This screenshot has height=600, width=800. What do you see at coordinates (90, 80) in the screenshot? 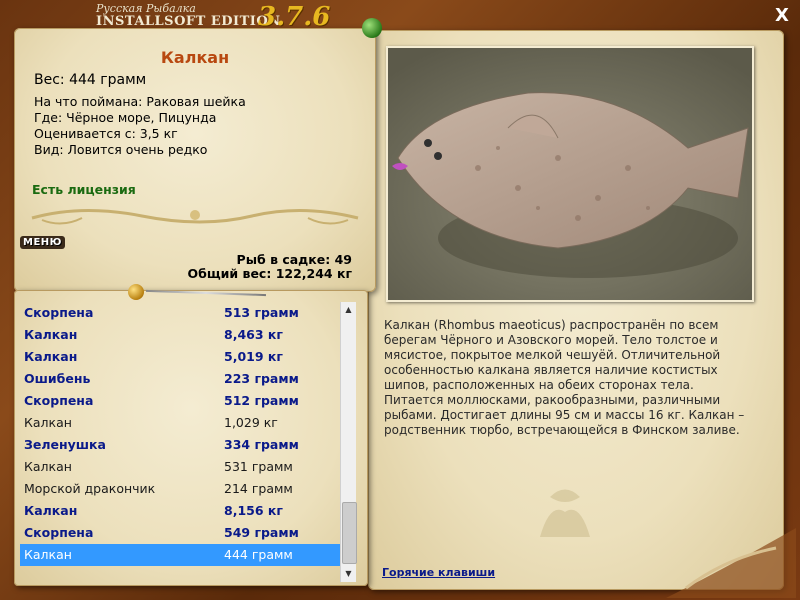
I see `fish-weight: Вес: 444 грамм` at bounding box center [90, 80].